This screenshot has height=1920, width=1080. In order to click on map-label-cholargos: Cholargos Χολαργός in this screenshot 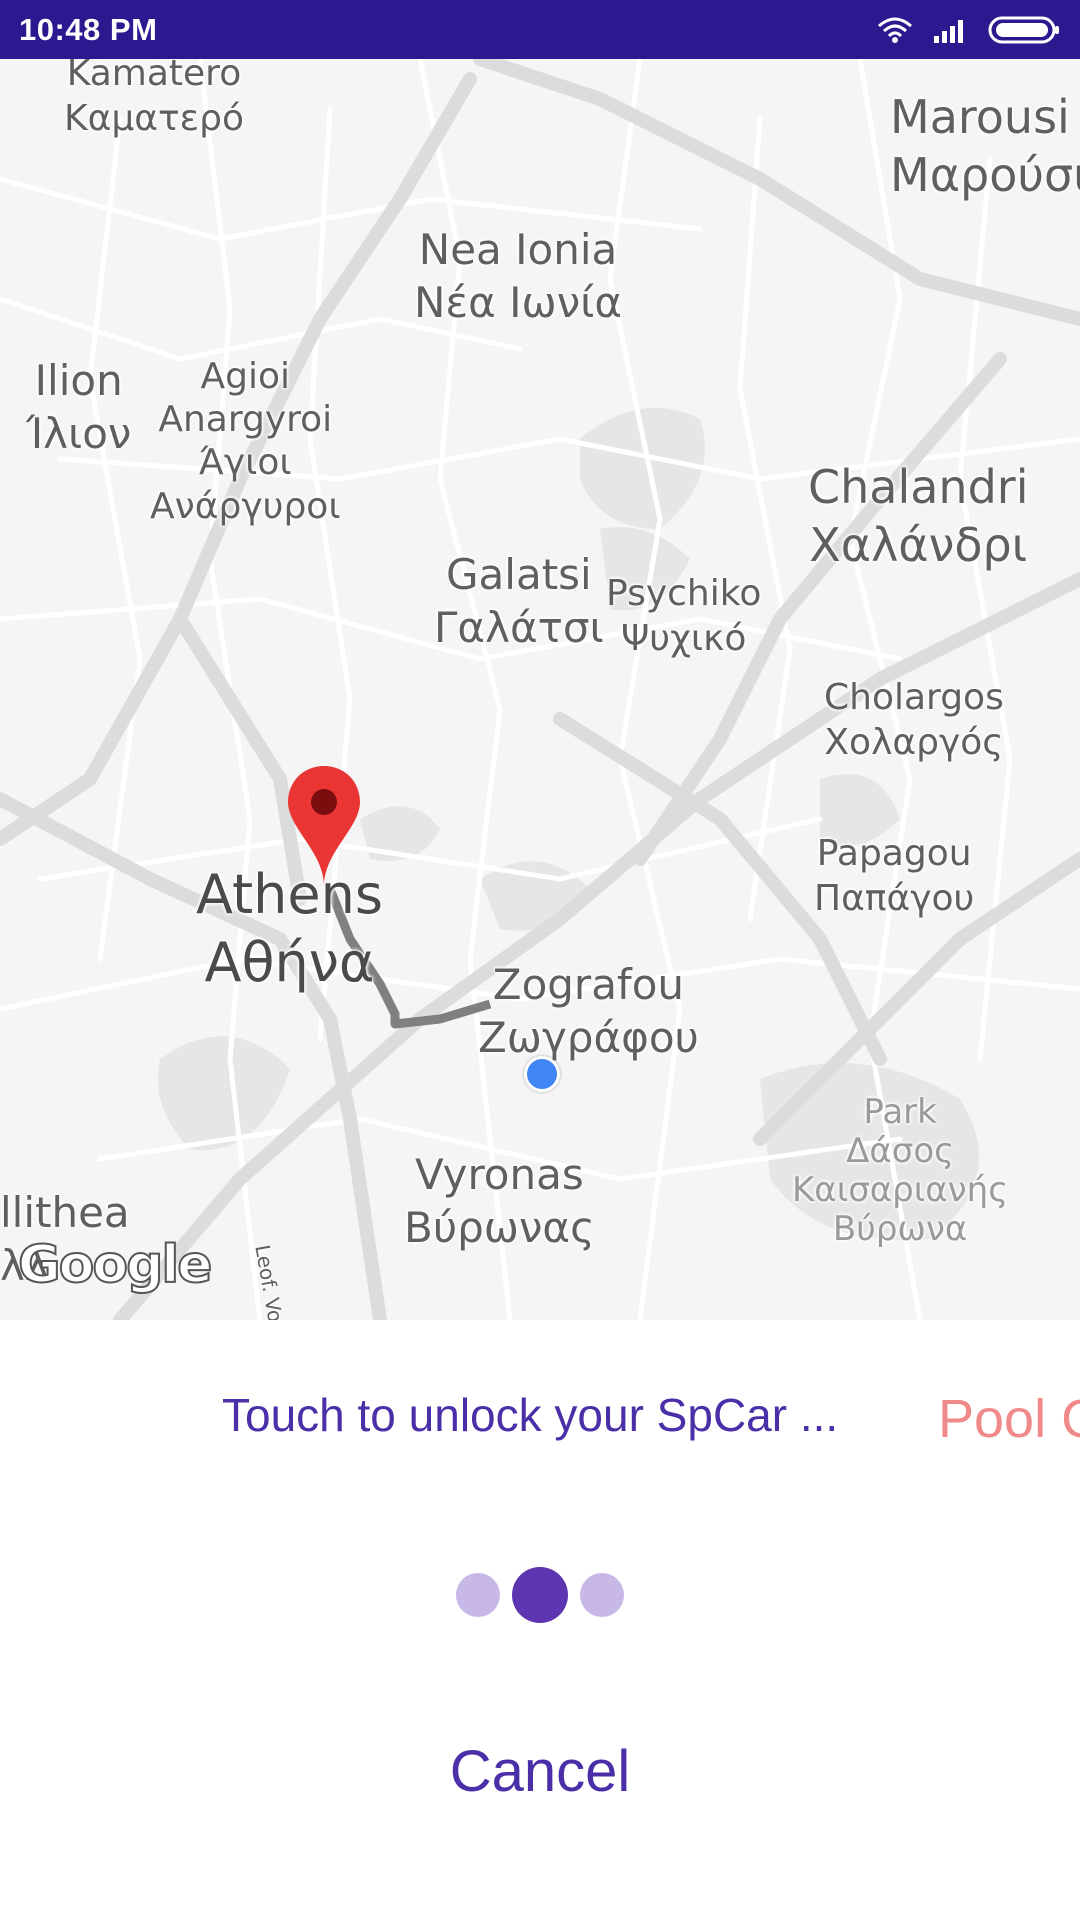, I will do `click(914, 720)`.